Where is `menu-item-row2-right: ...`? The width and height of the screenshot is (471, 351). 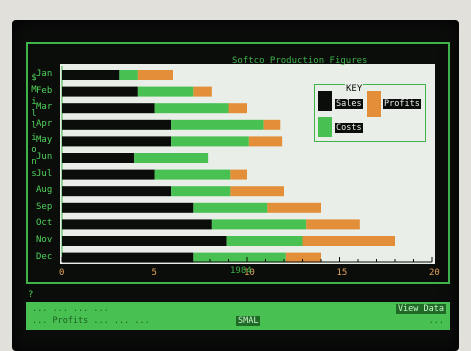 menu-item-row2-right: ... is located at coordinates (436, 321).